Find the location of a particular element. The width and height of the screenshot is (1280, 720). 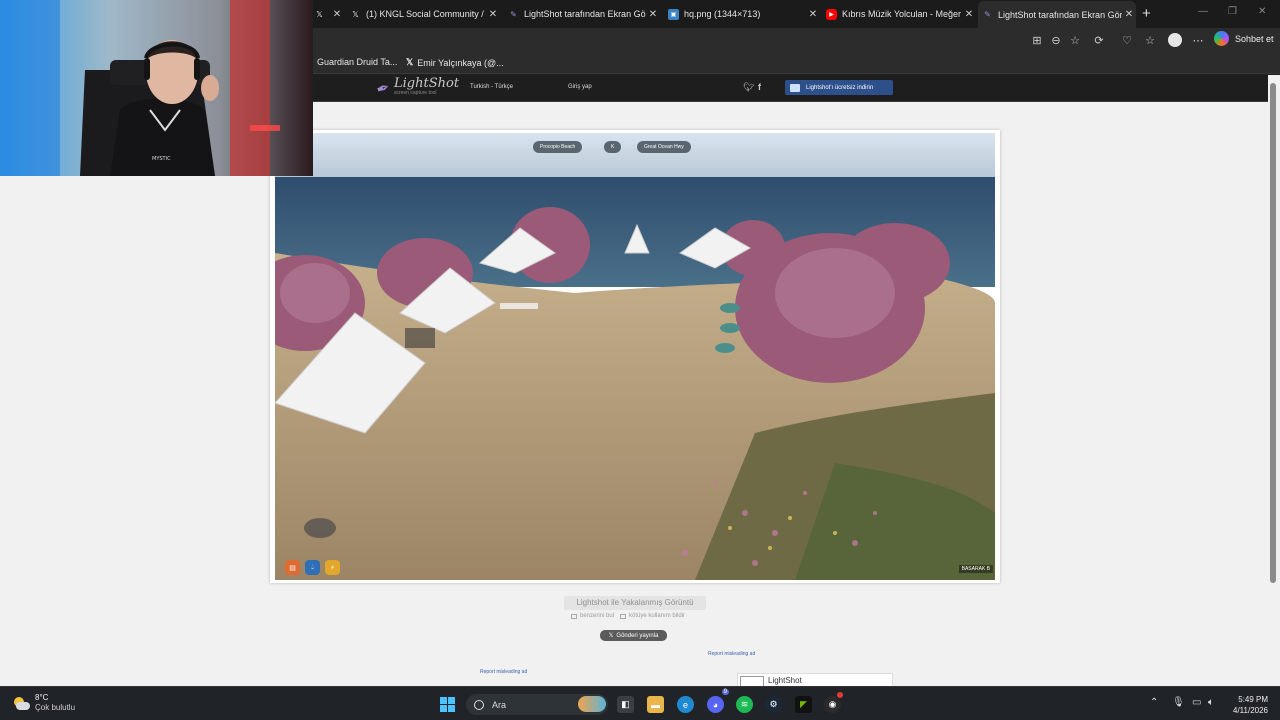

window-close-icon: ✕ is located at coordinates (1262, 11).